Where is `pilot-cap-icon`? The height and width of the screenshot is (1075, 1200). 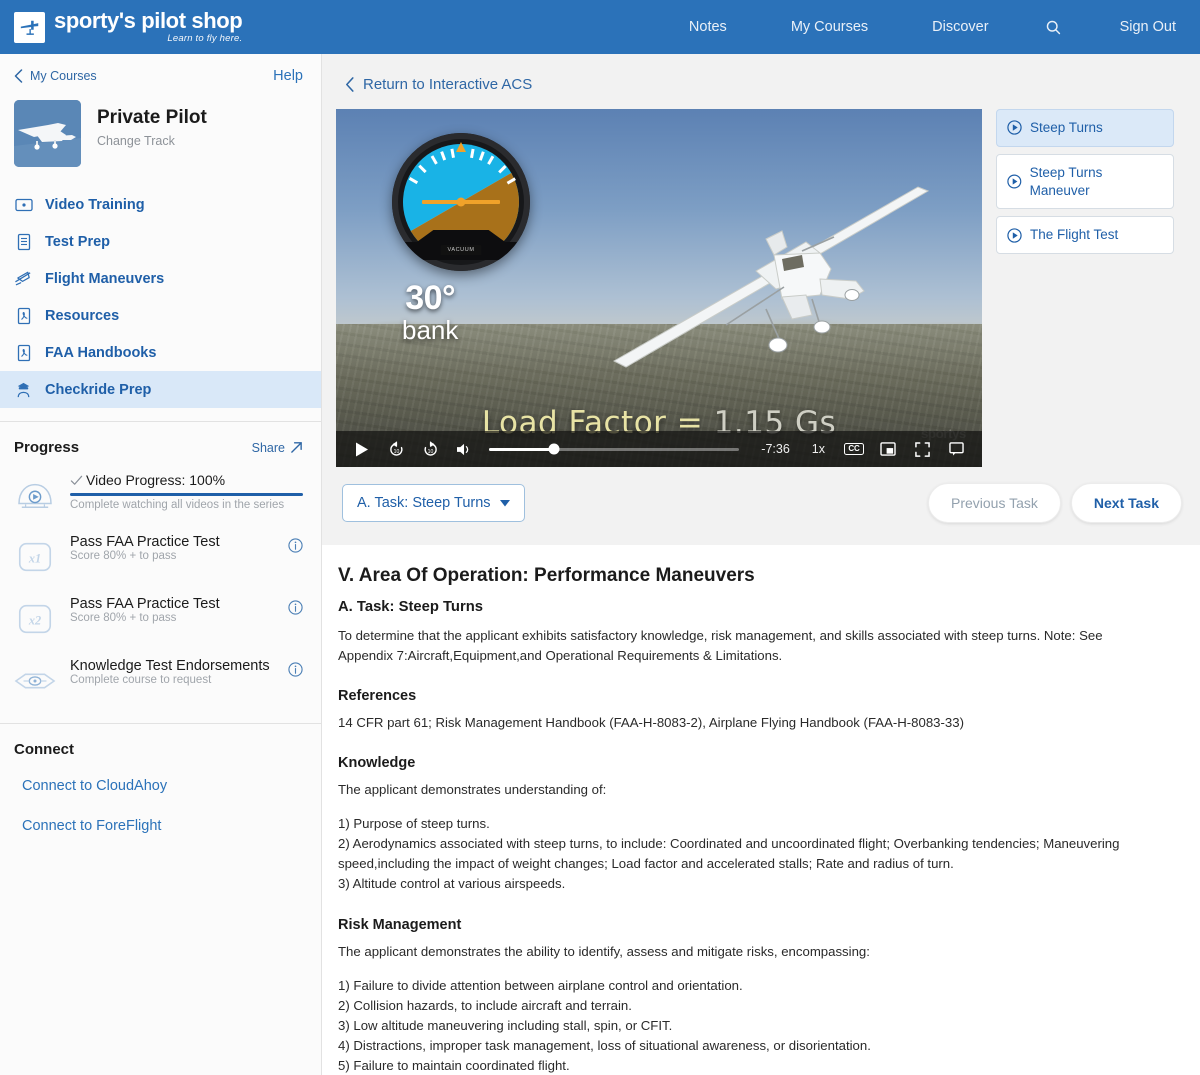
pilot-cap-icon is located at coordinates (23, 389).